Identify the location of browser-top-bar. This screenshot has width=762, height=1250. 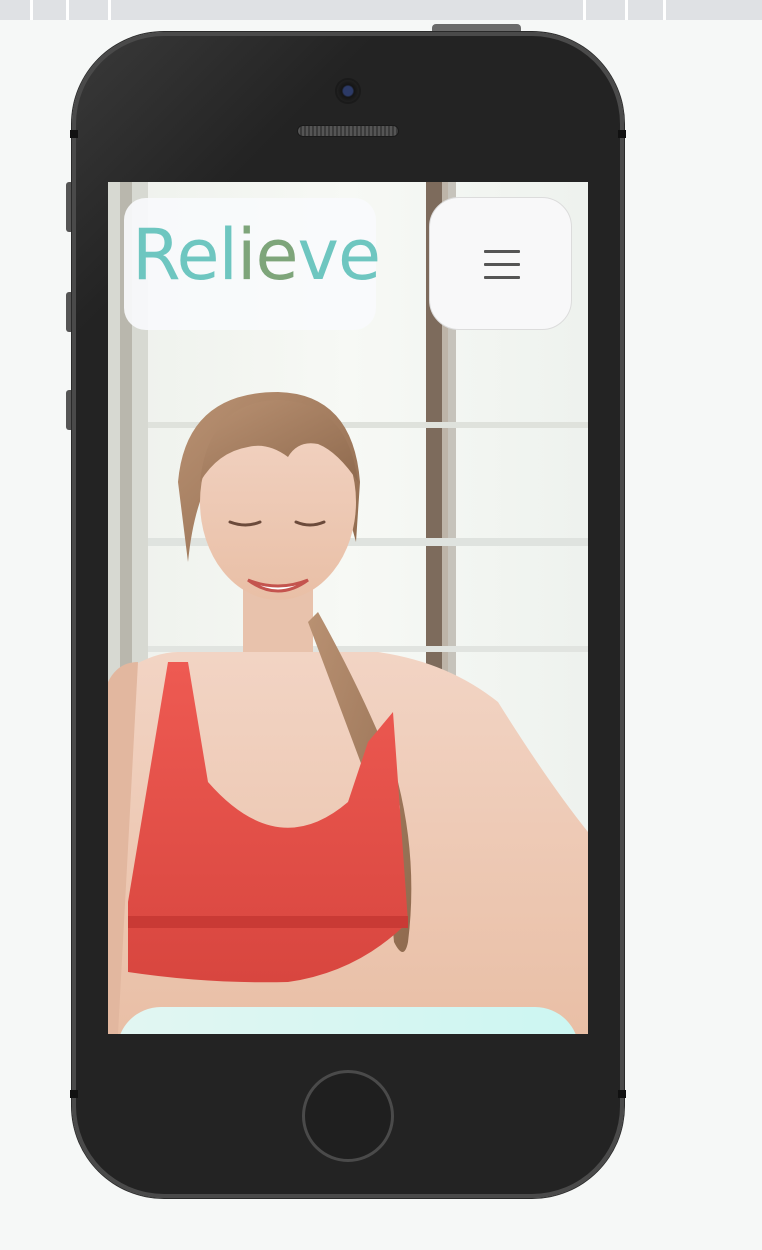
(381, 10).